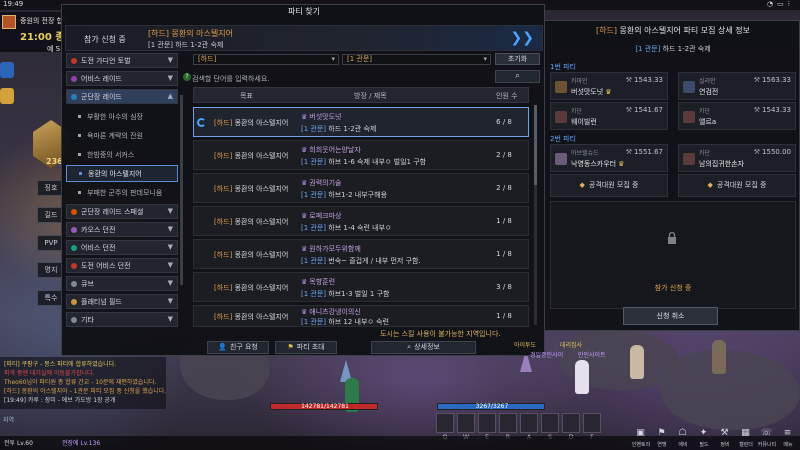  I want to click on system-menu-icon: ▣, so click(640, 434).